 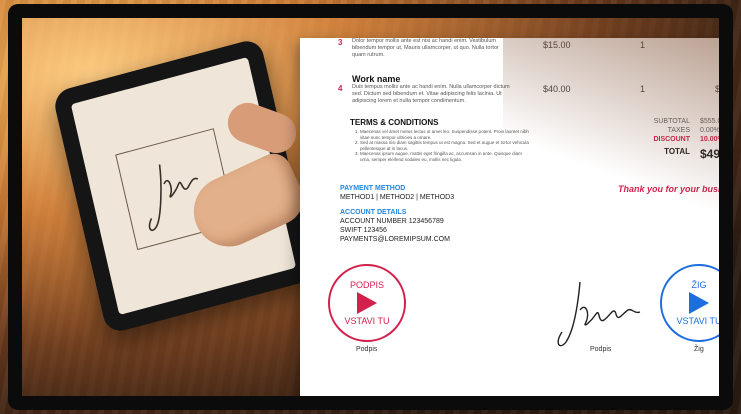 I want to click on item-title: Work name, so click(x=376, y=79).